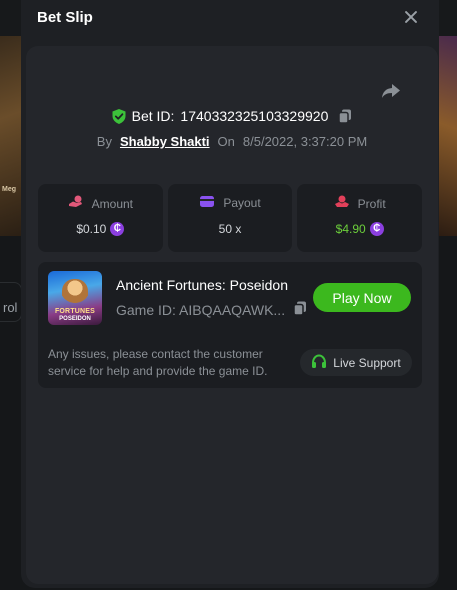 This screenshot has height=590, width=457. I want to click on headset-icon, so click(319, 362).